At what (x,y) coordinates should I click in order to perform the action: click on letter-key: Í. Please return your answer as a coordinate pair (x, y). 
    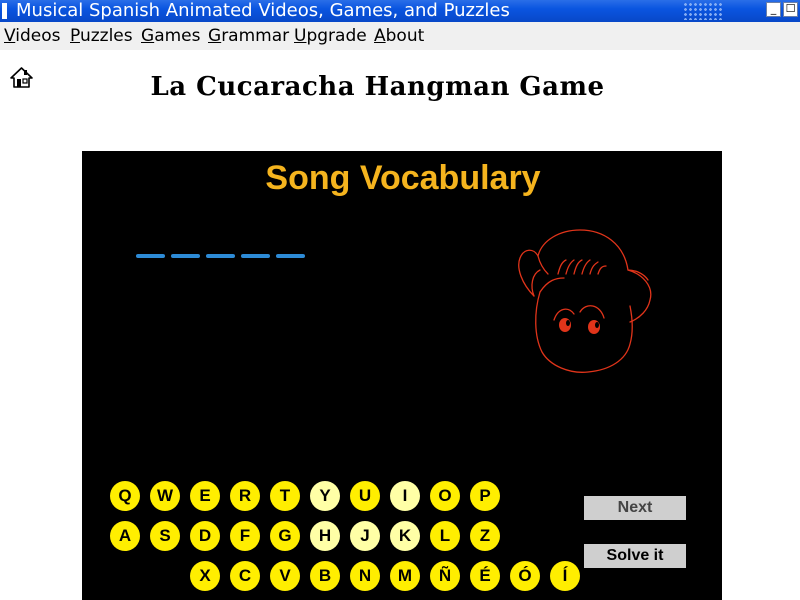
    Looking at the image, I should click on (565, 576).